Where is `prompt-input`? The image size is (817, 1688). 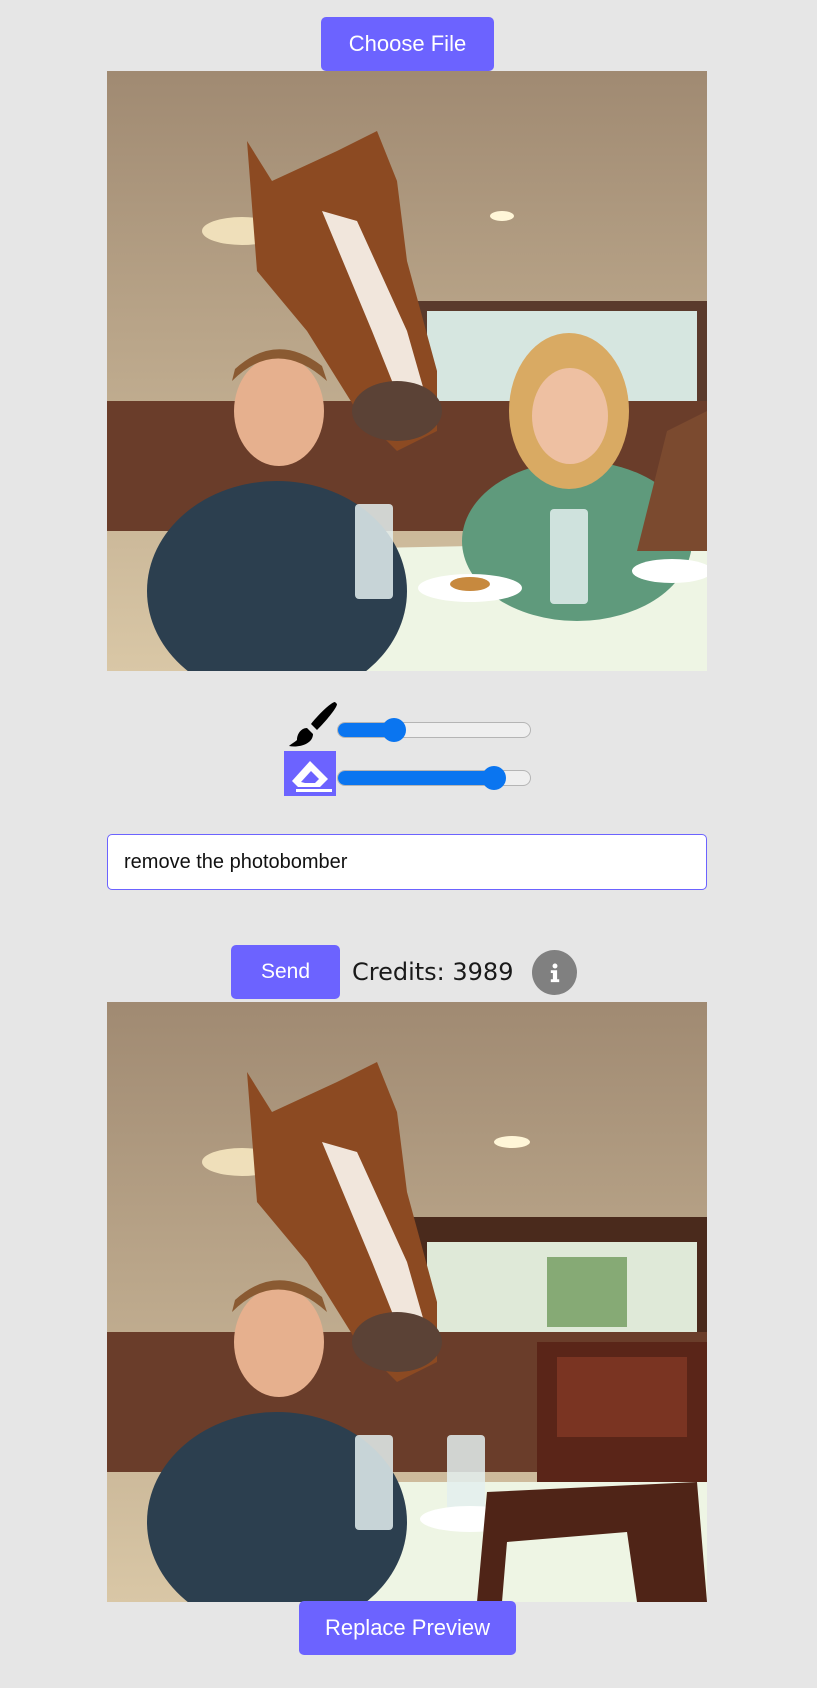 prompt-input is located at coordinates (407, 862).